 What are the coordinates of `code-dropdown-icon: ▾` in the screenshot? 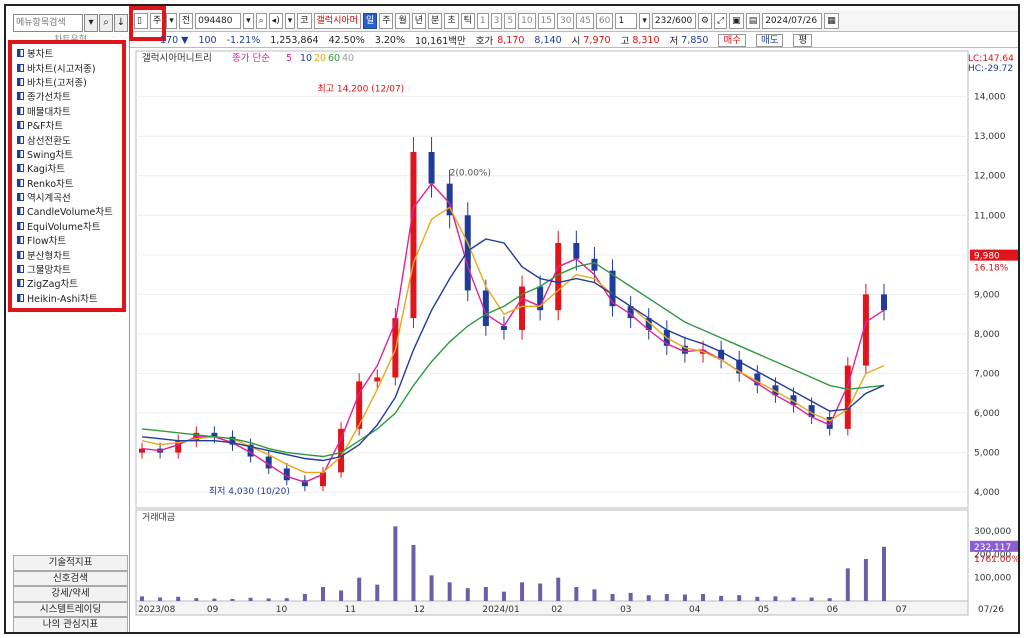 It's located at (248, 20).